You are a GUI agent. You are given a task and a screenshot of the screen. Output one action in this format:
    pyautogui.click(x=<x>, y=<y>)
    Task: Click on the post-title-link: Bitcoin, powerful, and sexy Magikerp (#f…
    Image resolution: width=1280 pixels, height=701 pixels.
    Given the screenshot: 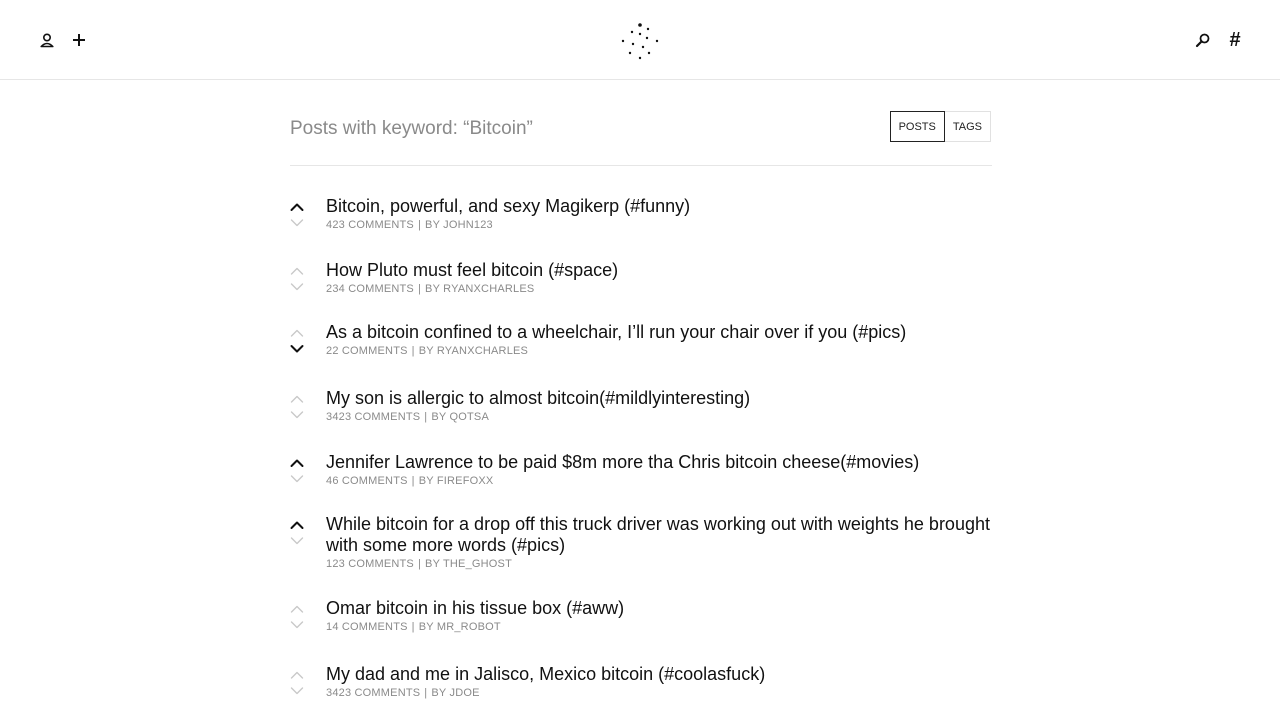 What is the action you would take?
    pyautogui.click(x=659, y=206)
    